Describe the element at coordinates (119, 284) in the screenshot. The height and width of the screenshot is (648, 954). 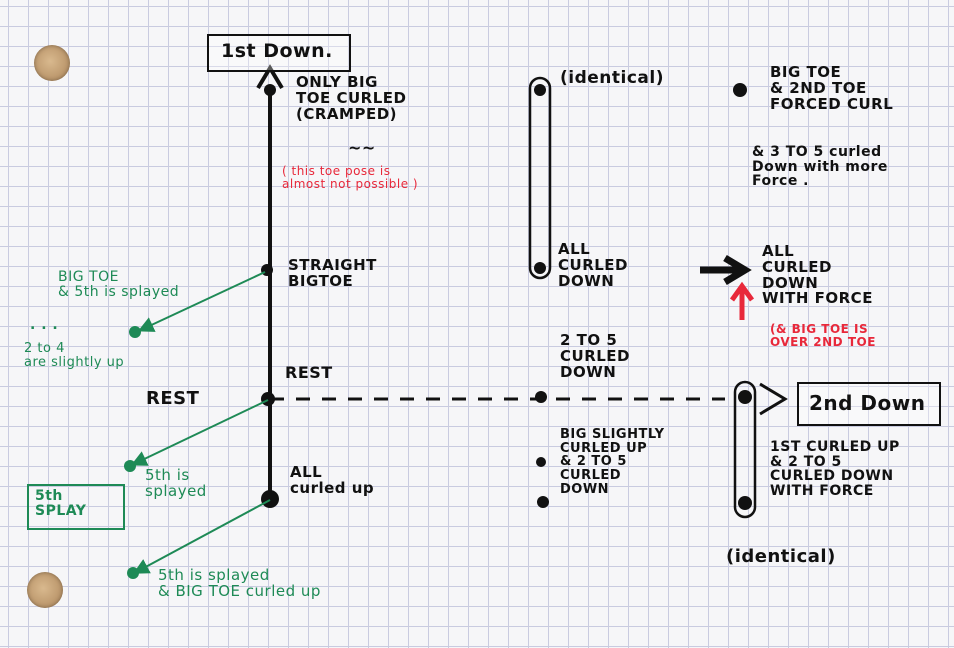
I see `green-bigtoe-splayed: BIG TOE & 5th is splayed` at that location.